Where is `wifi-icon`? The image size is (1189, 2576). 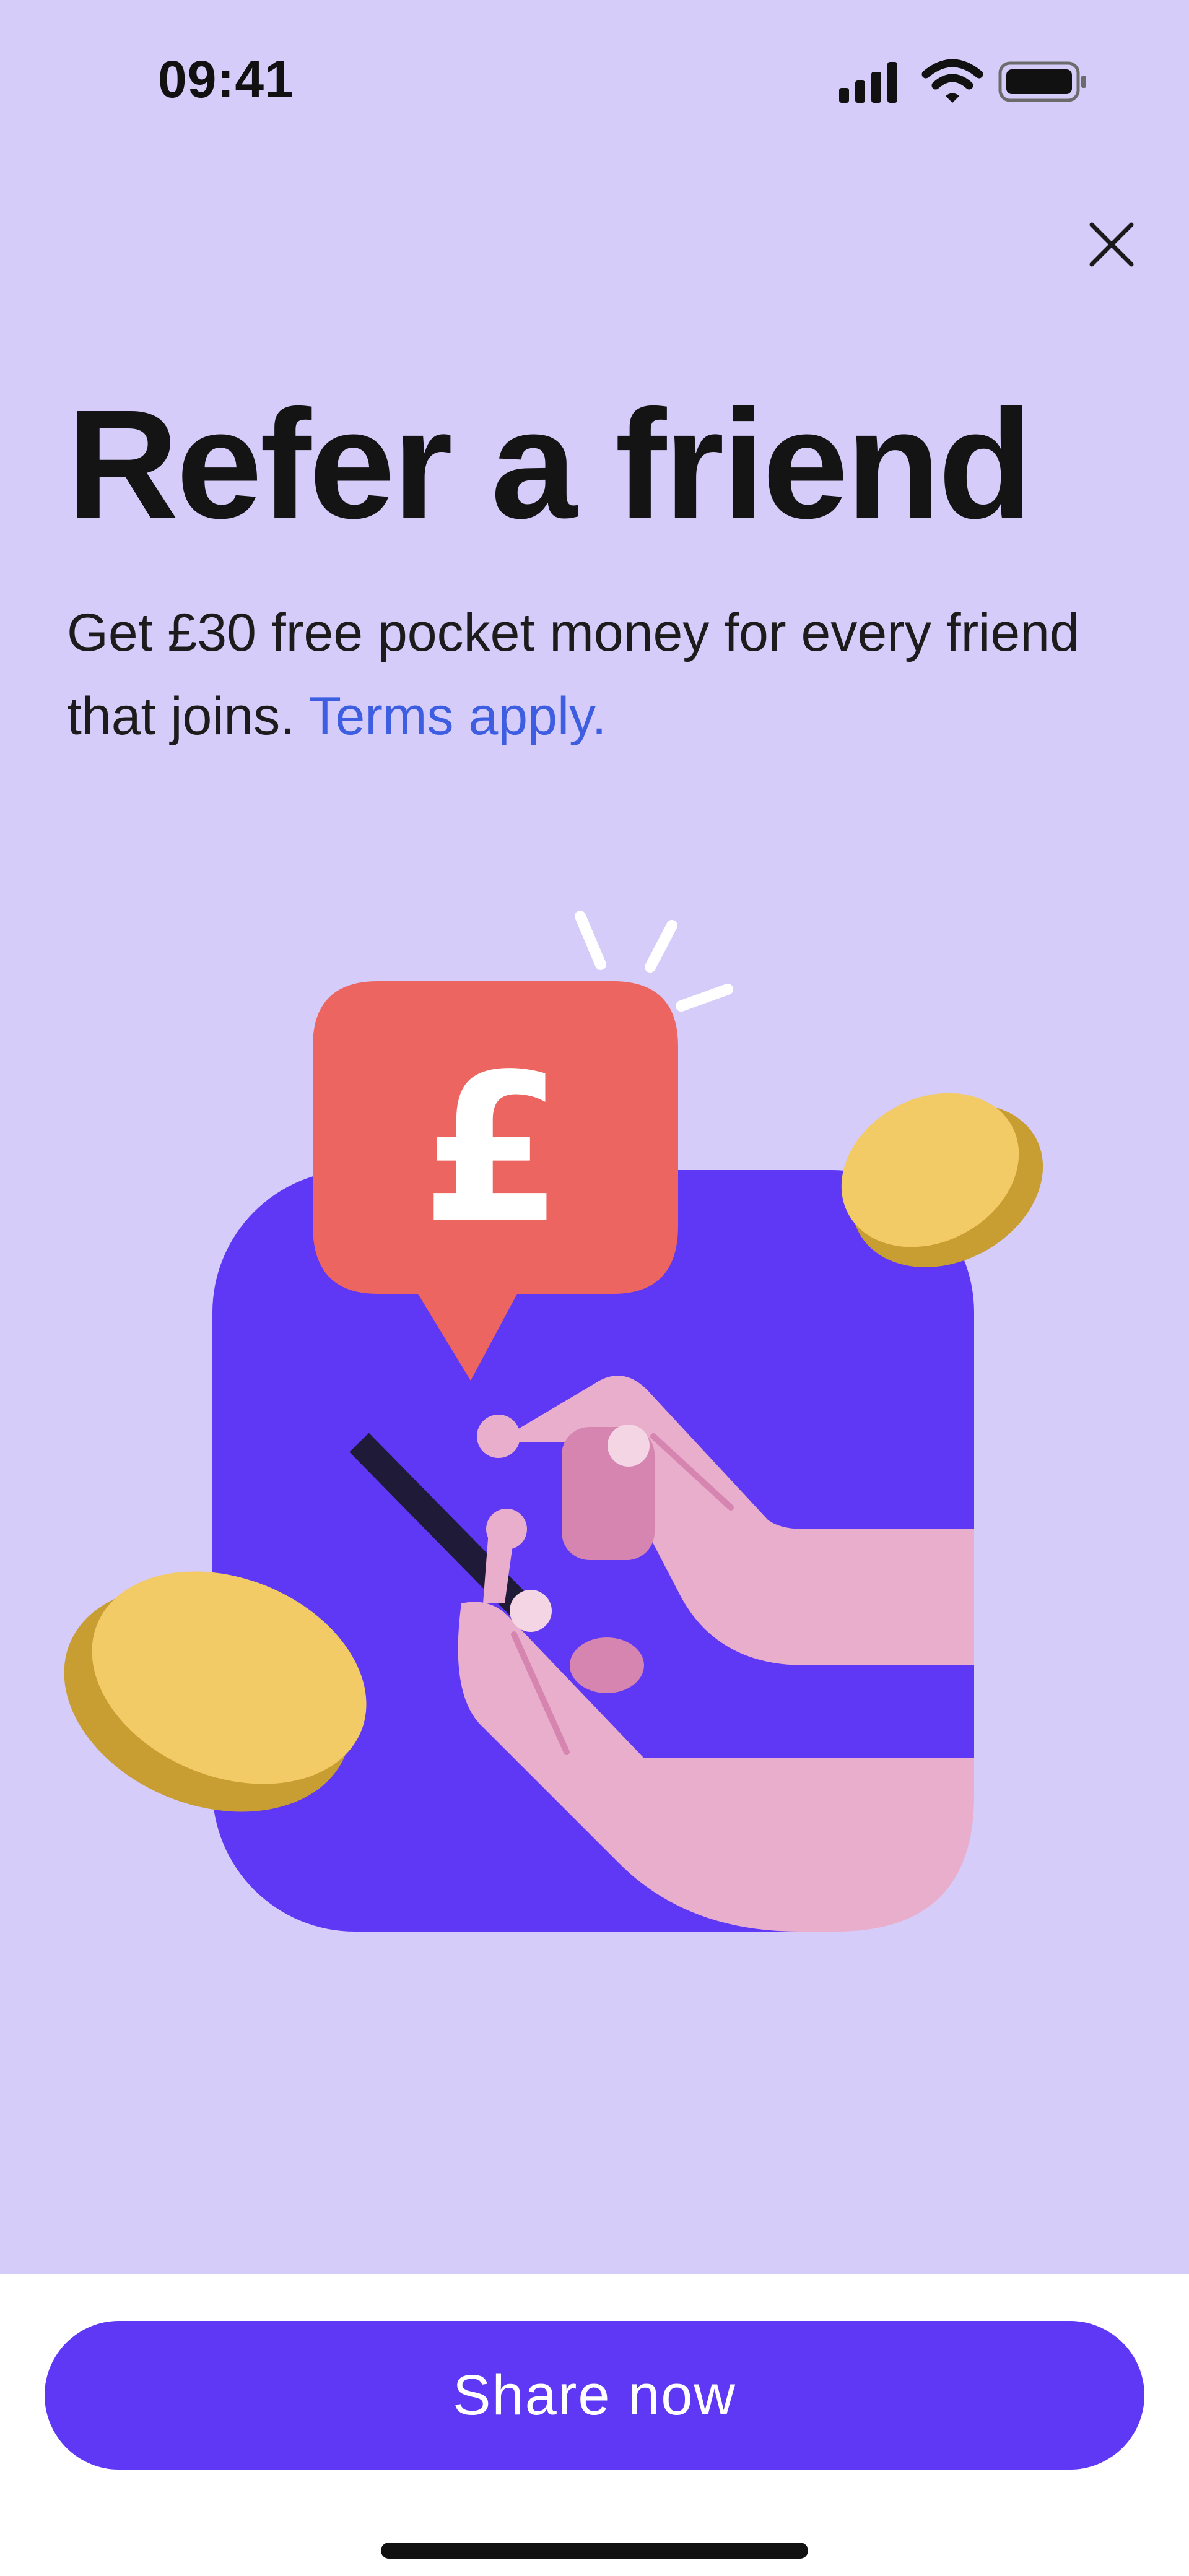 wifi-icon is located at coordinates (952, 81).